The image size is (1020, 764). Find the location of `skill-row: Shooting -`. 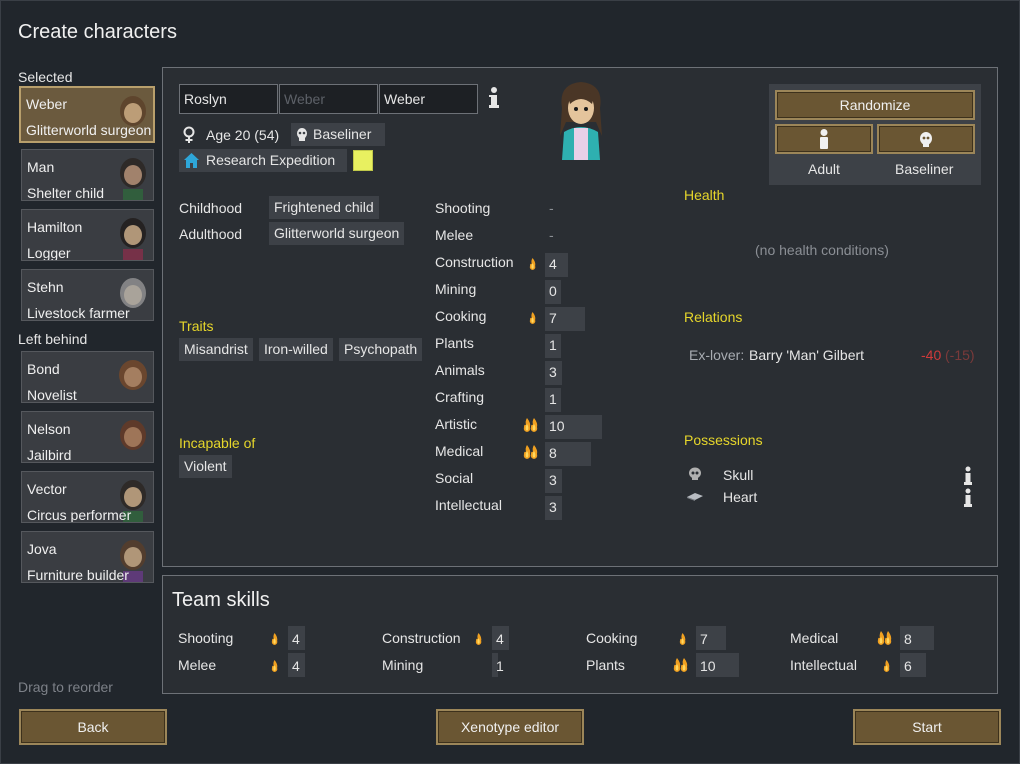

skill-row: Shooting - is located at coordinates (555, 209).